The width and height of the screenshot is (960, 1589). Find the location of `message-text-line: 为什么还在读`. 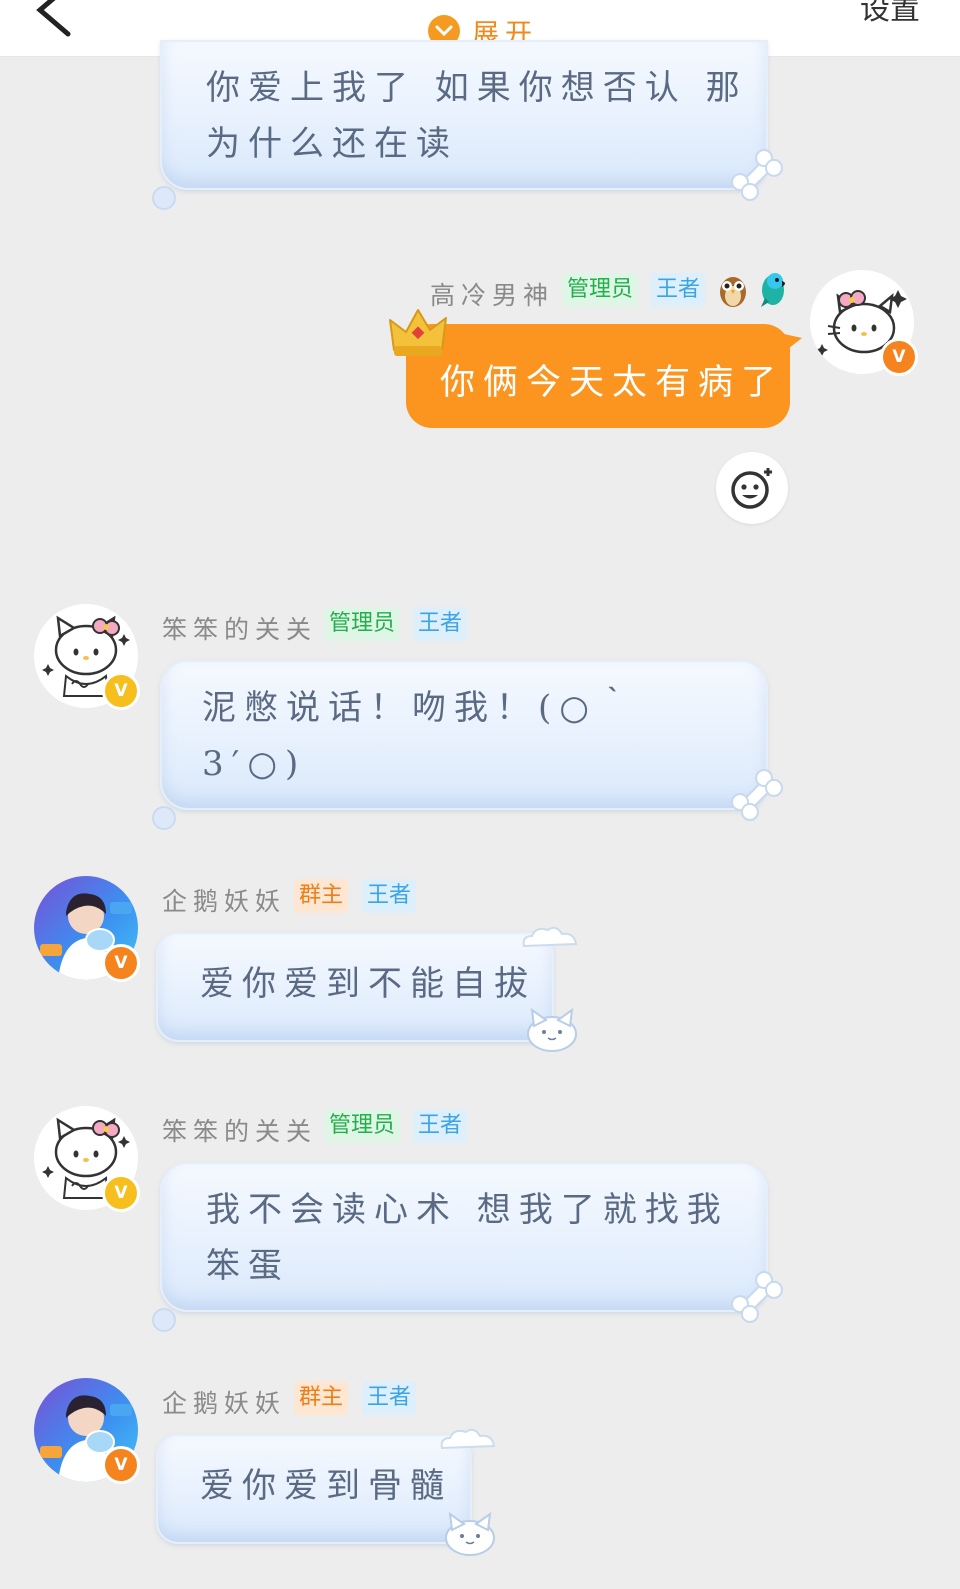

message-text-line: 为什么还在读 is located at coordinates (332, 144).